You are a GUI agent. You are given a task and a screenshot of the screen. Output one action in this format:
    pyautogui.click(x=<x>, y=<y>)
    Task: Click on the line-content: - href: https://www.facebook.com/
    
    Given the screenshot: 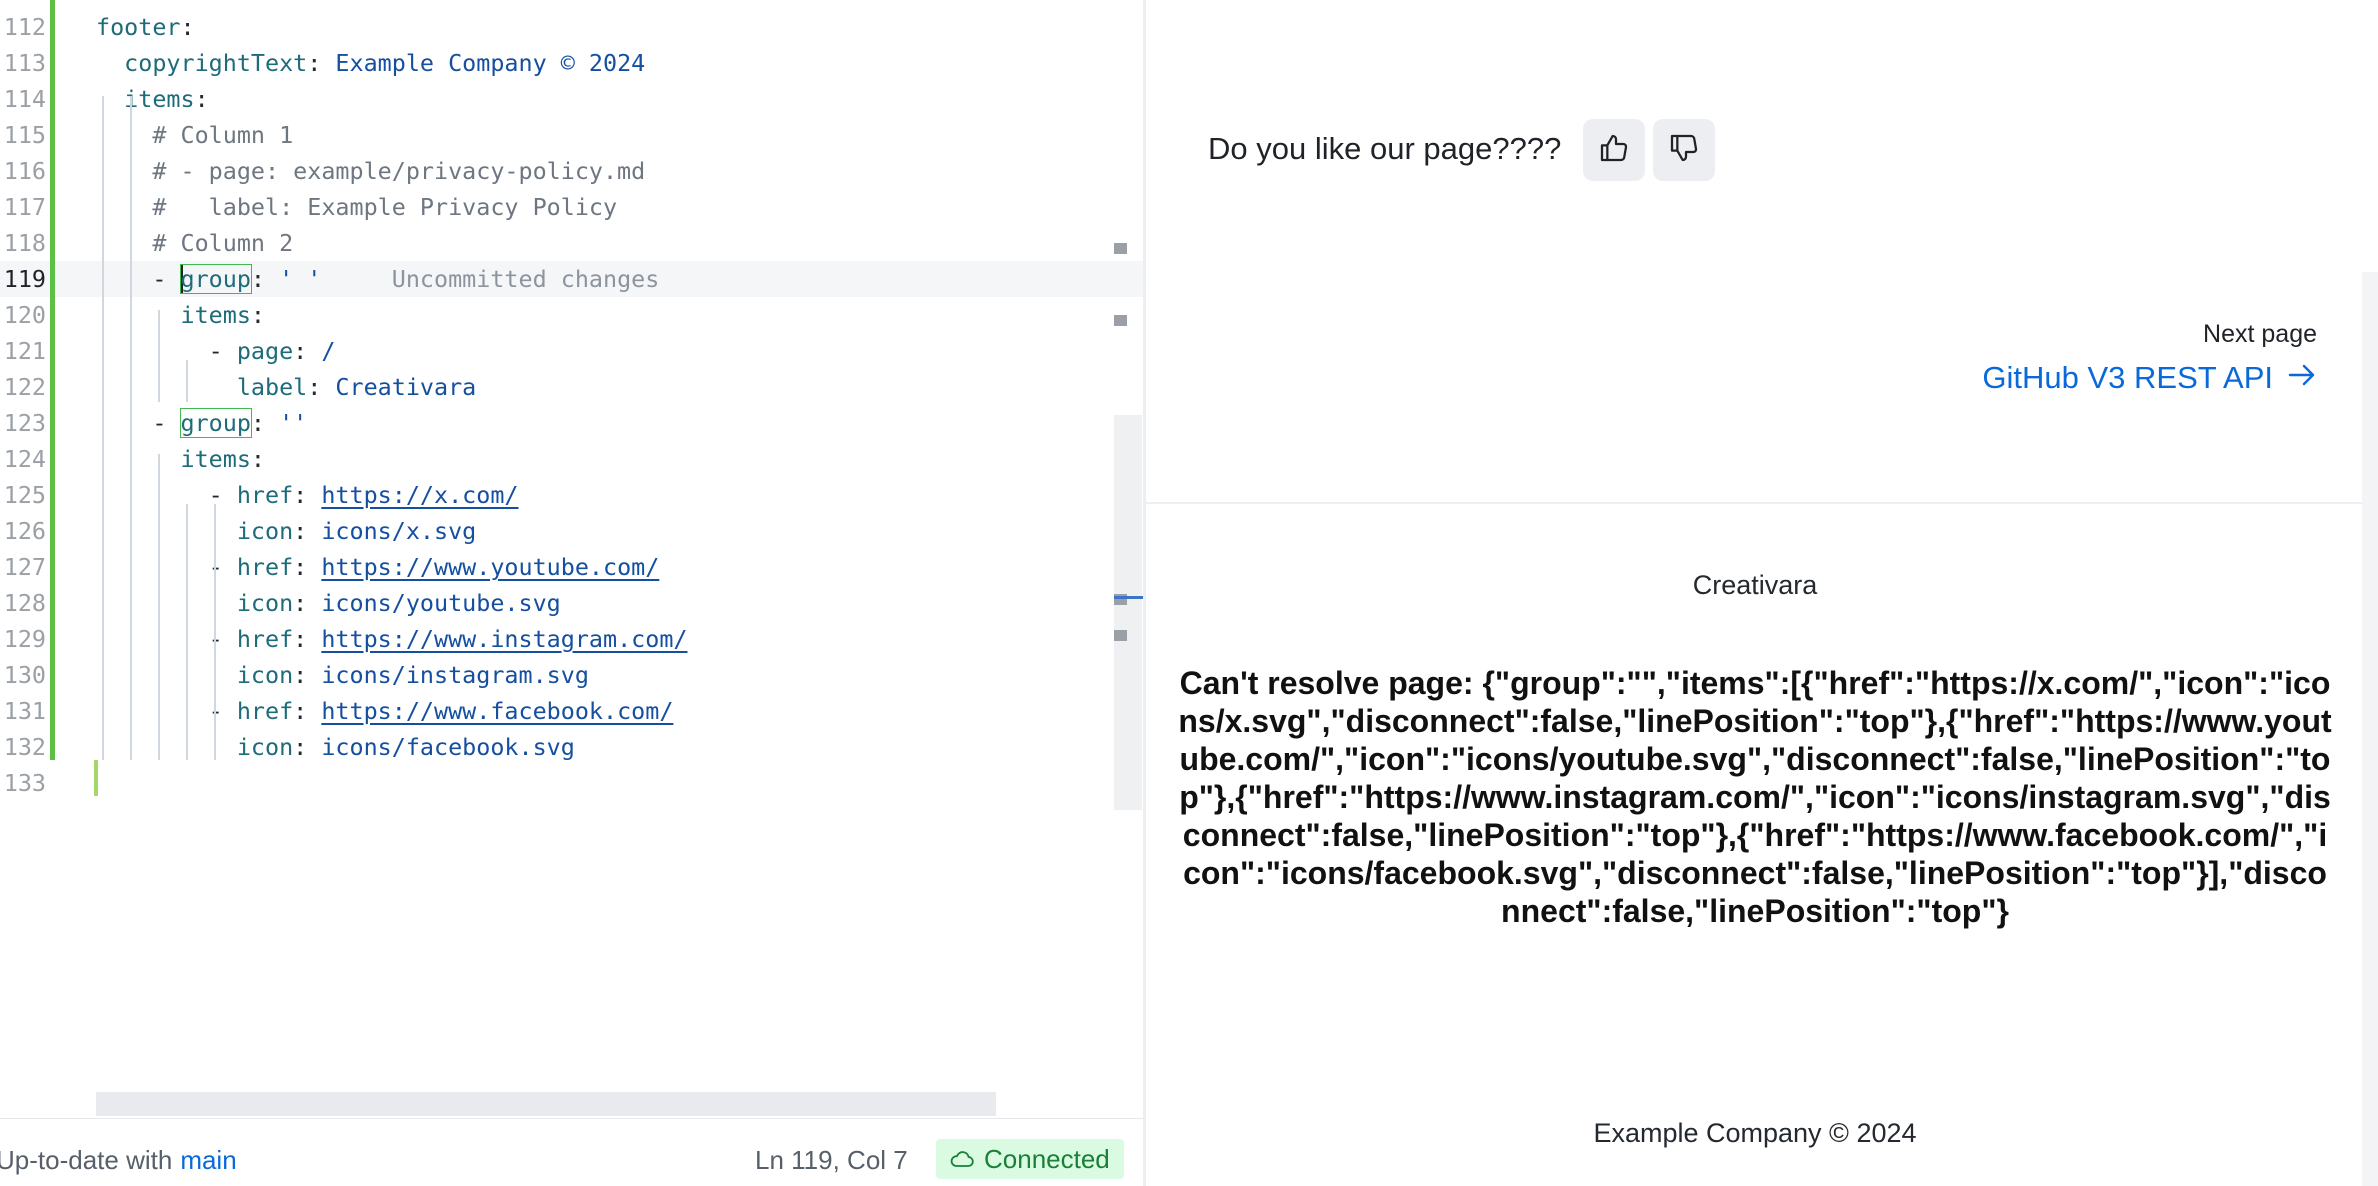 What is the action you would take?
    pyautogui.click(x=385, y=711)
    